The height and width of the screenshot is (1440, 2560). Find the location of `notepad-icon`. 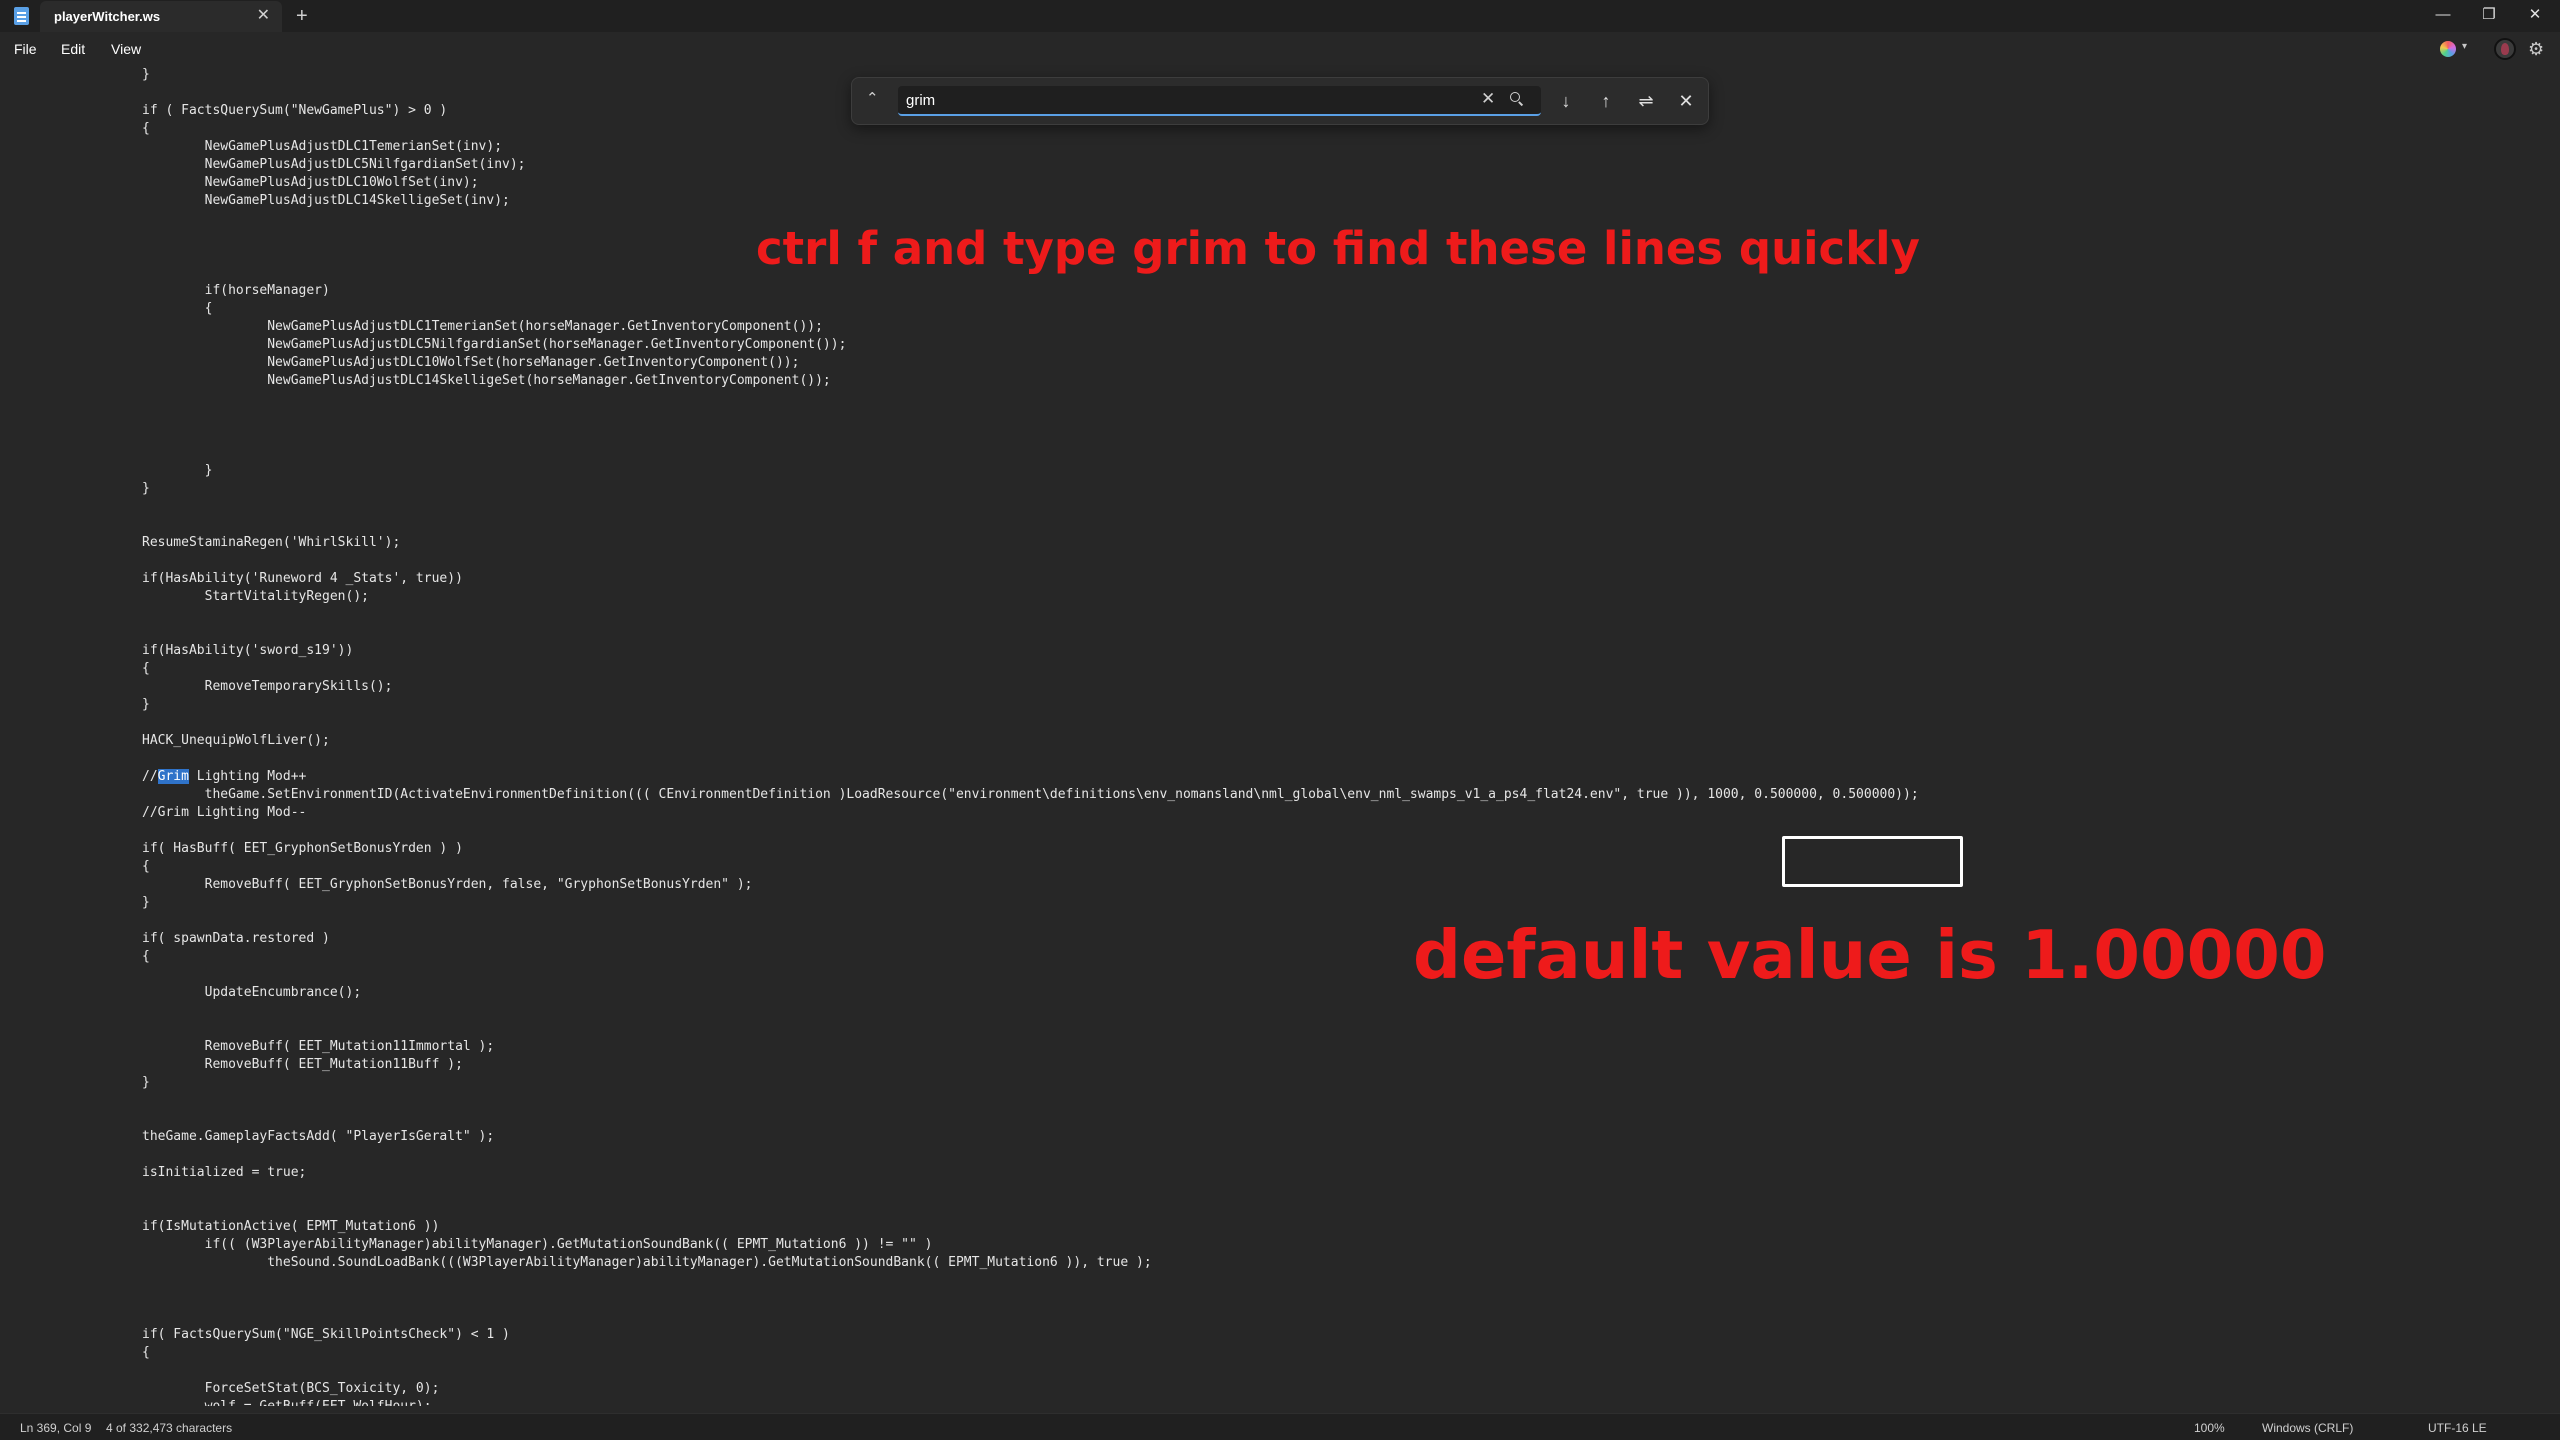

notepad-icon is located at coordinates (21, 16).